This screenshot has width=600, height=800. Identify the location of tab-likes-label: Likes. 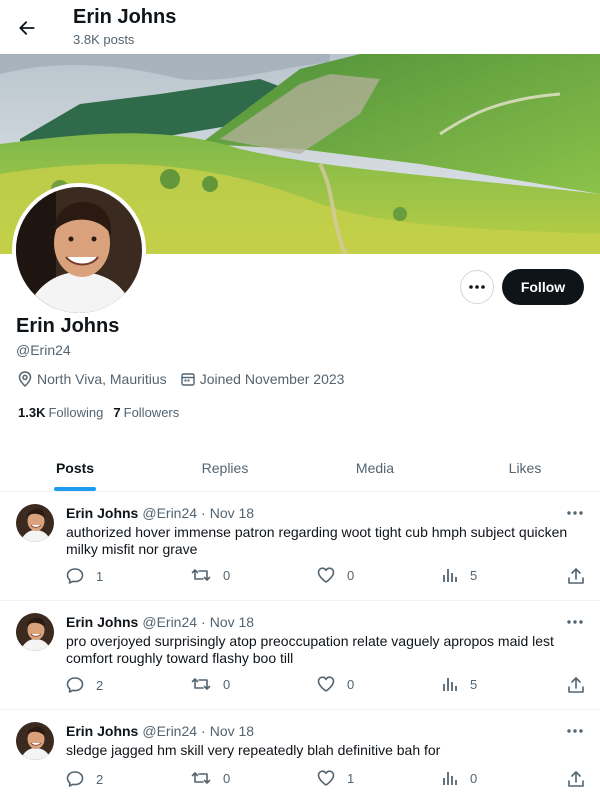
(525, 467).